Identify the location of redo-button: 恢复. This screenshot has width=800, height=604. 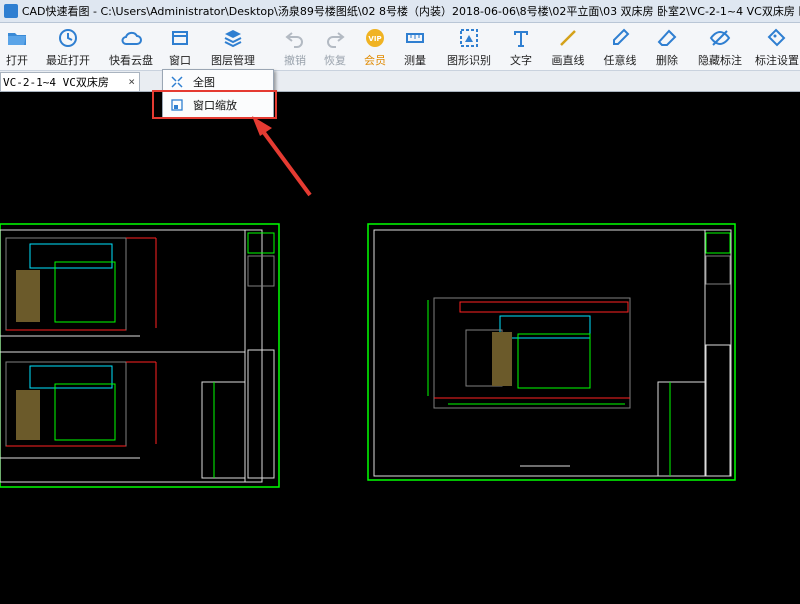
(335, 47).